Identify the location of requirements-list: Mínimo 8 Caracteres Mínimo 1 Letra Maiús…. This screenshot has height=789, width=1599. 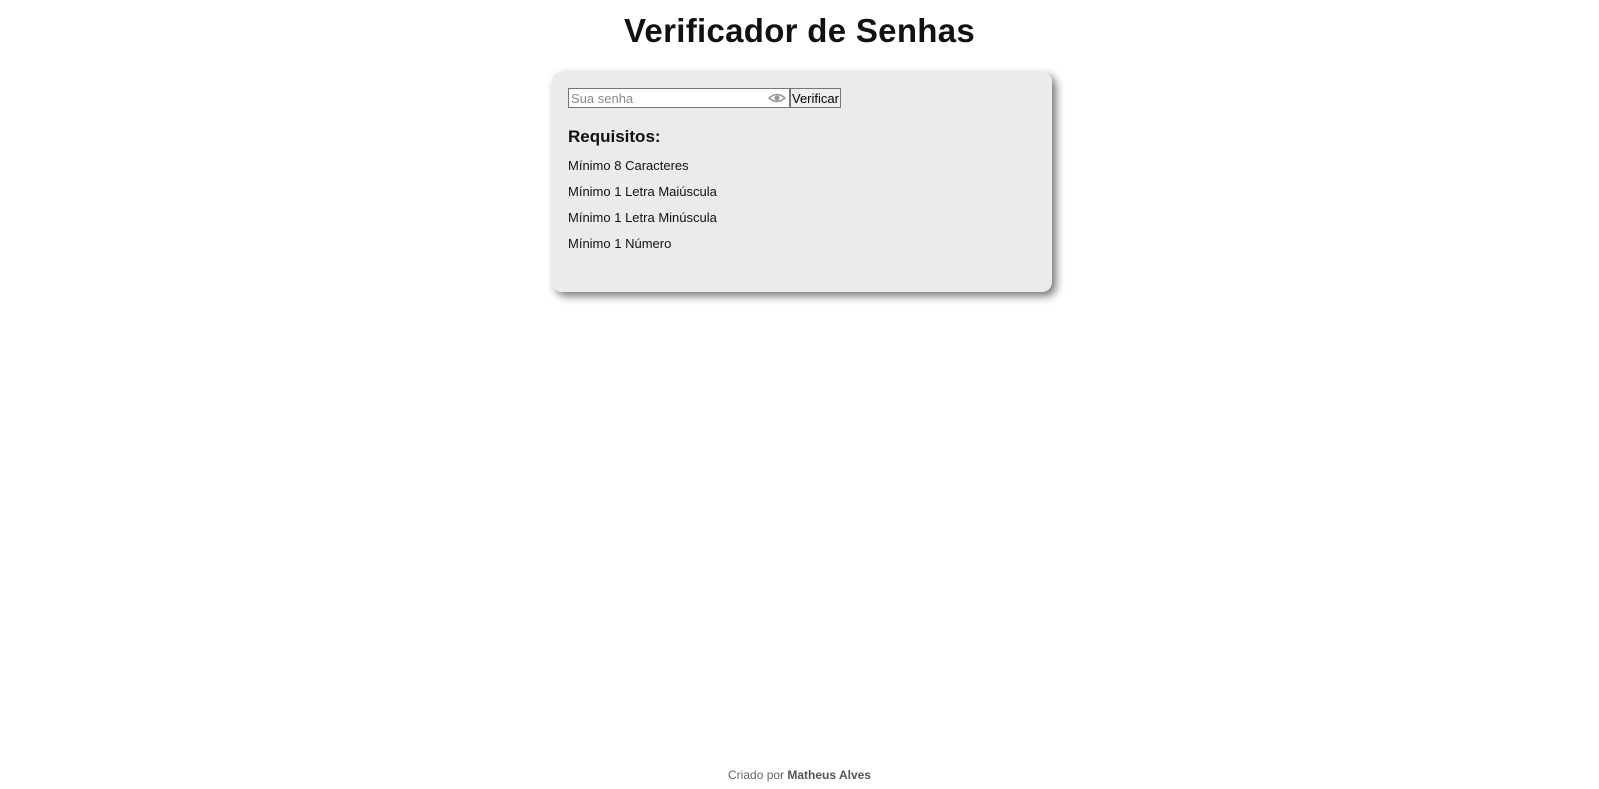
(802, 209).